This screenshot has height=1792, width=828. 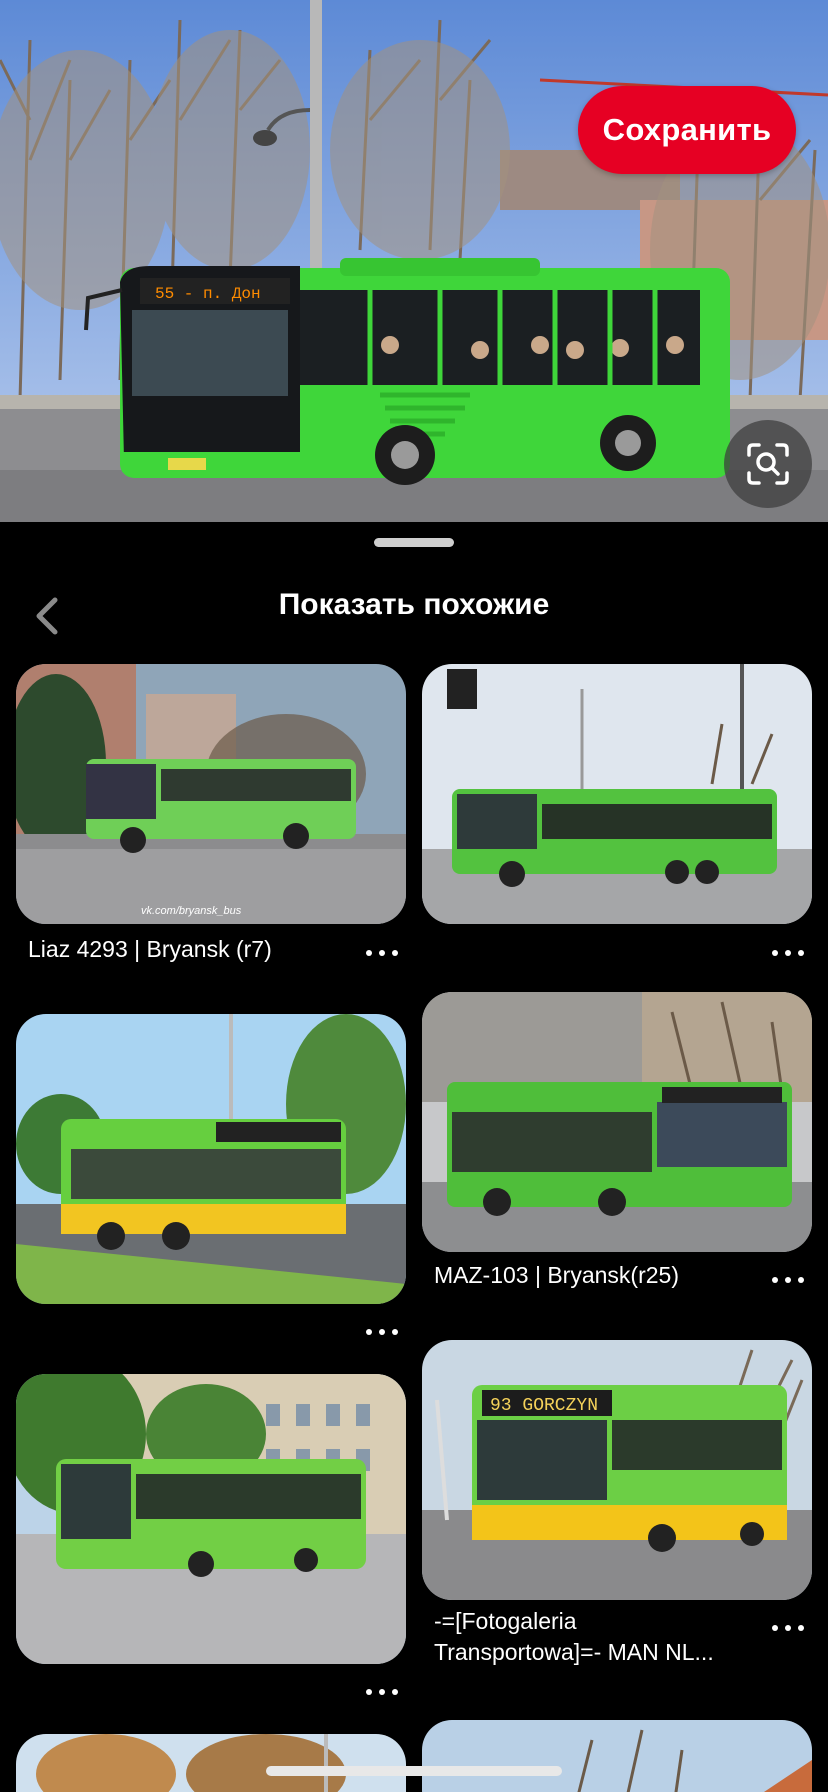 What do you see at coordinates (191, 911) in the screenshot?
I see `pin-watermark: vk.com/bryansk_bus` at bounding box center [191, 911].